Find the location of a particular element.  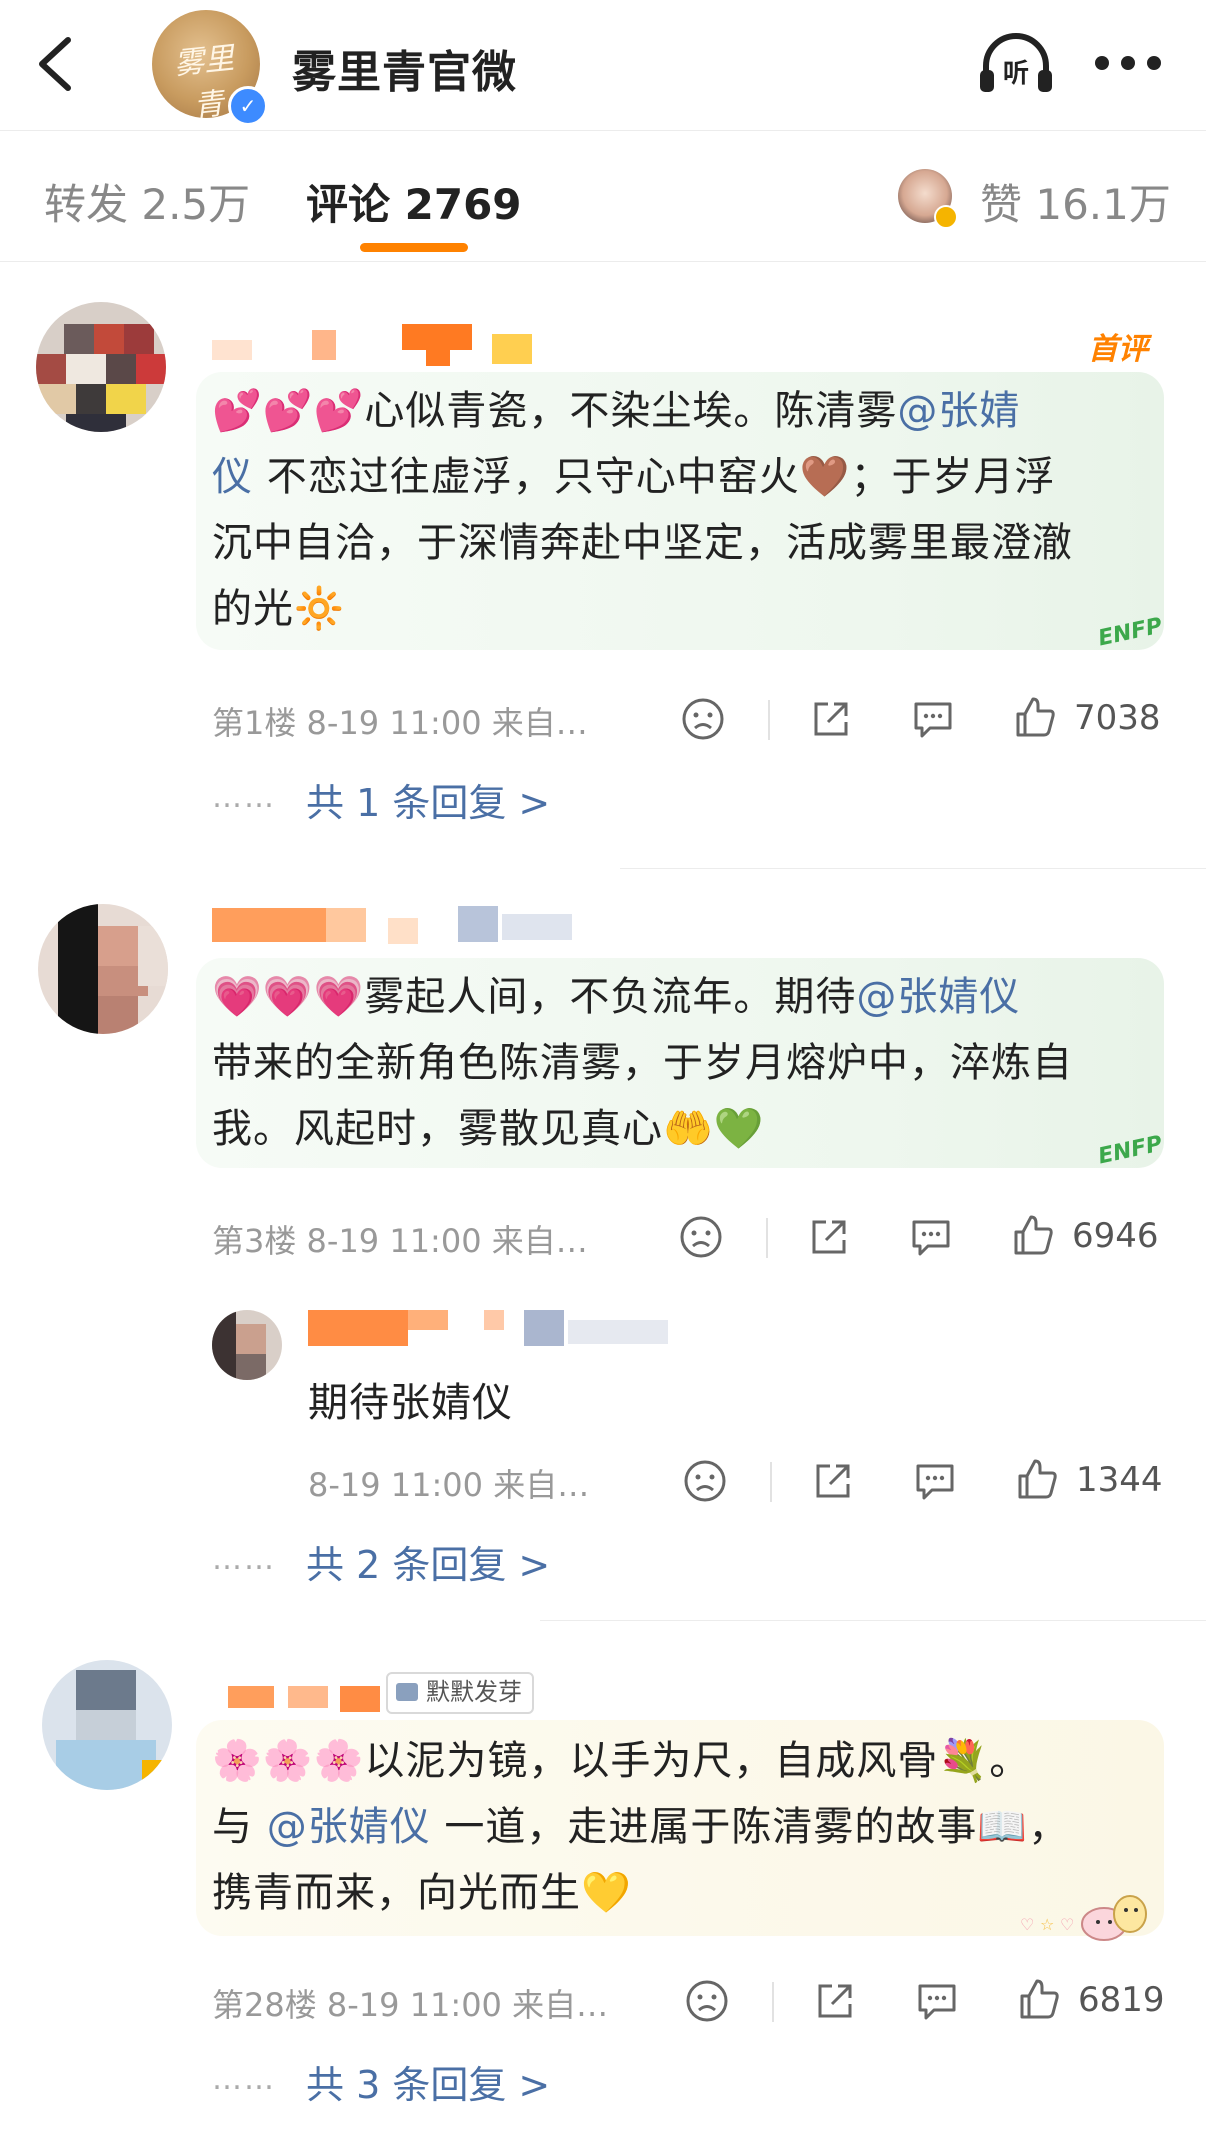

sprout-icon is located at coordinates (407, 1692).